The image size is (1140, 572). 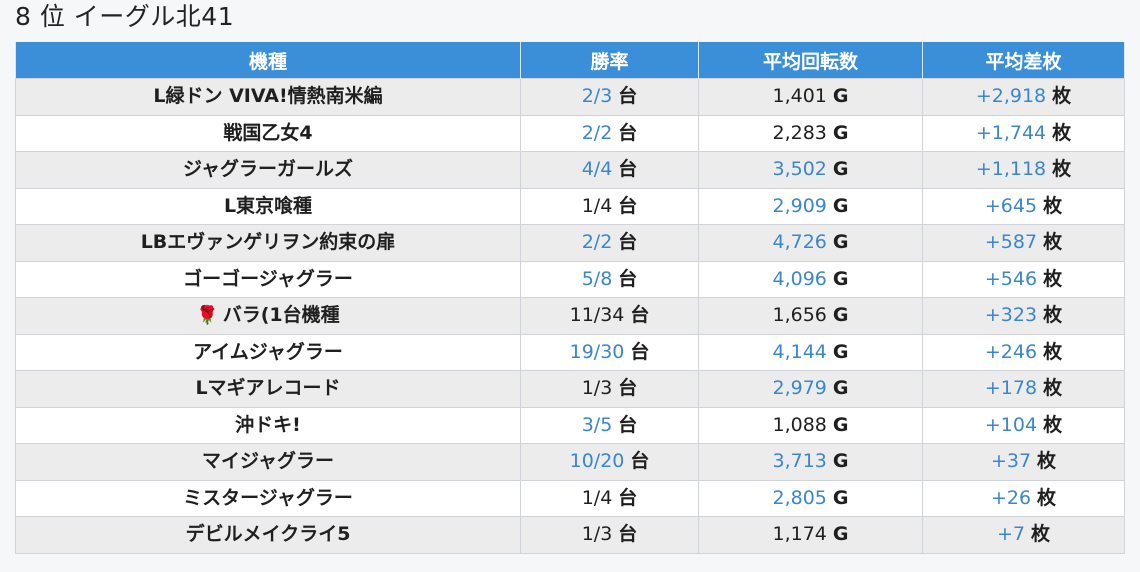 I want to click on table-row: 沖ドキ! 3/5 台 1,088 G +104 枚, so click(x=570, y=425).